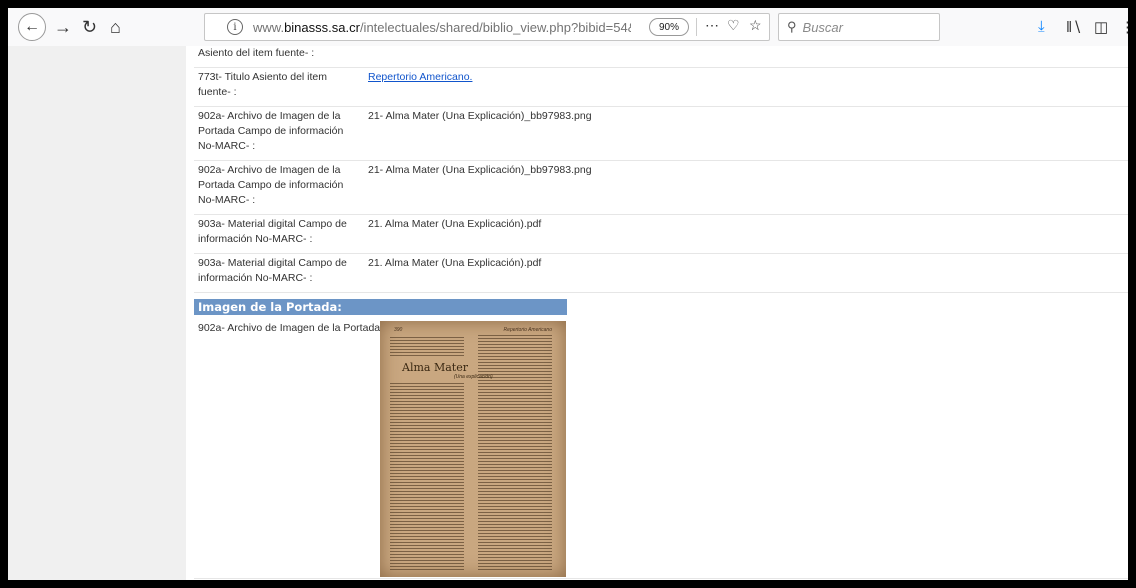 This screenshot has width=1136, height=588. I want to click on field-label: Asiento del item fuente- :, so click(279, 57).